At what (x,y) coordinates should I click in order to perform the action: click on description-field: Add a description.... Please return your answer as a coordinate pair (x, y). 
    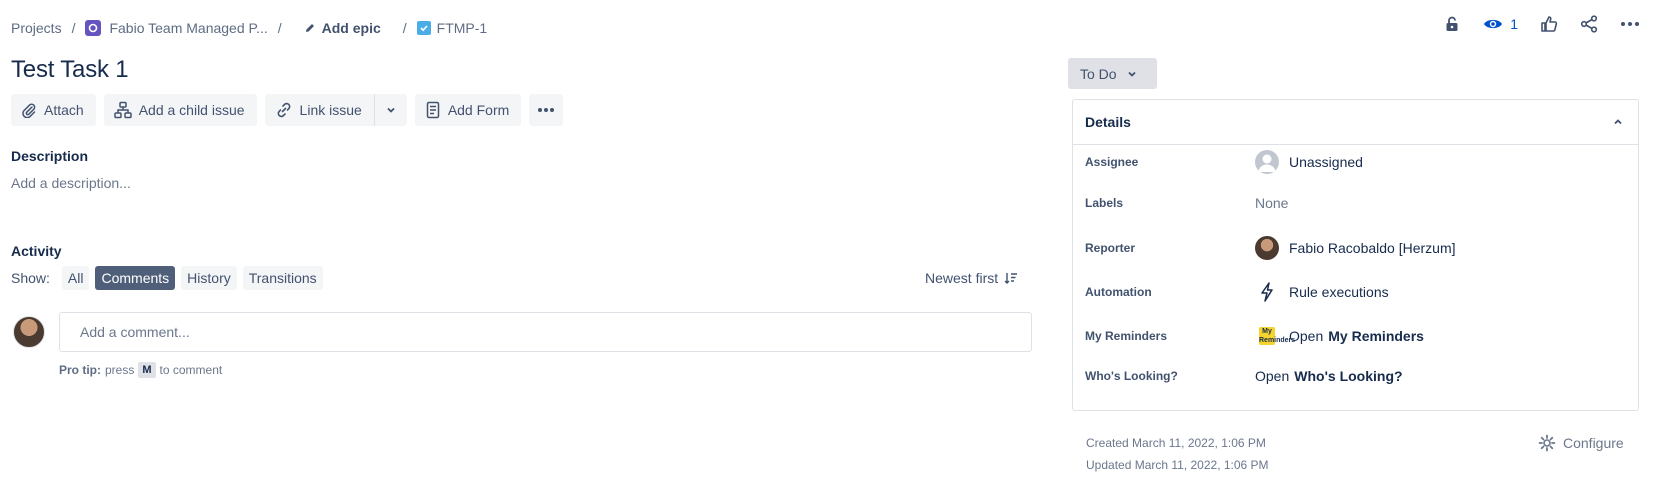
    Looking at the image, I should click on (71, 183).